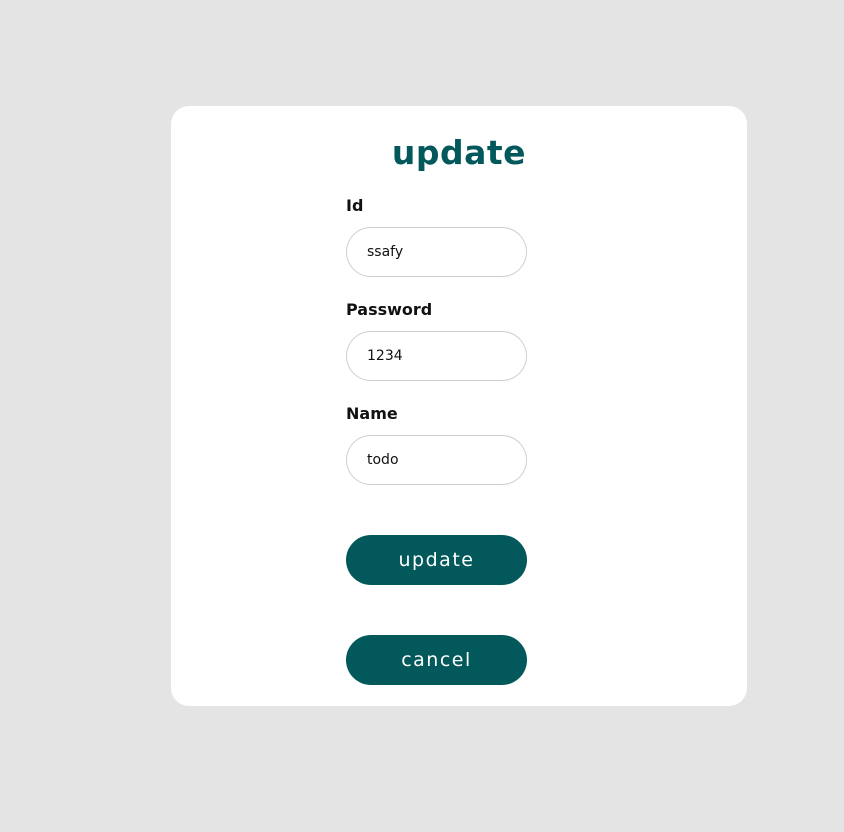 This screenshot has height=832, width=844. What do you see at coordinates (389, 309) in the screenshot?
I see `password-label: Password` at bounding box center [389, 309].